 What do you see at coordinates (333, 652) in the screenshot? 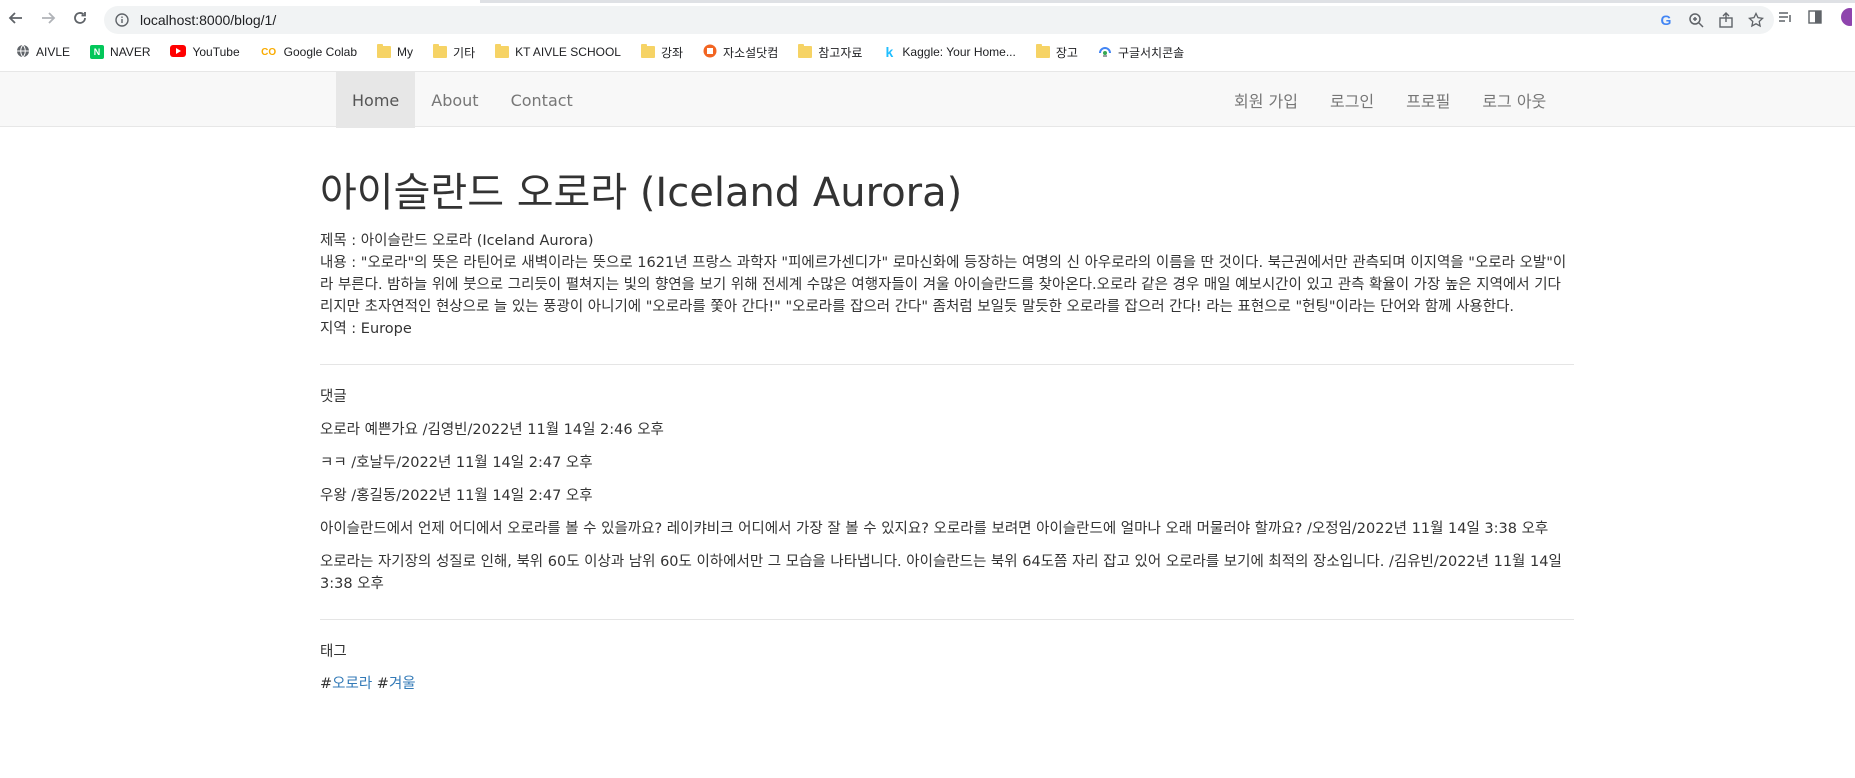
I see `tags-heading: 태그` at bounding box center [333, 652].